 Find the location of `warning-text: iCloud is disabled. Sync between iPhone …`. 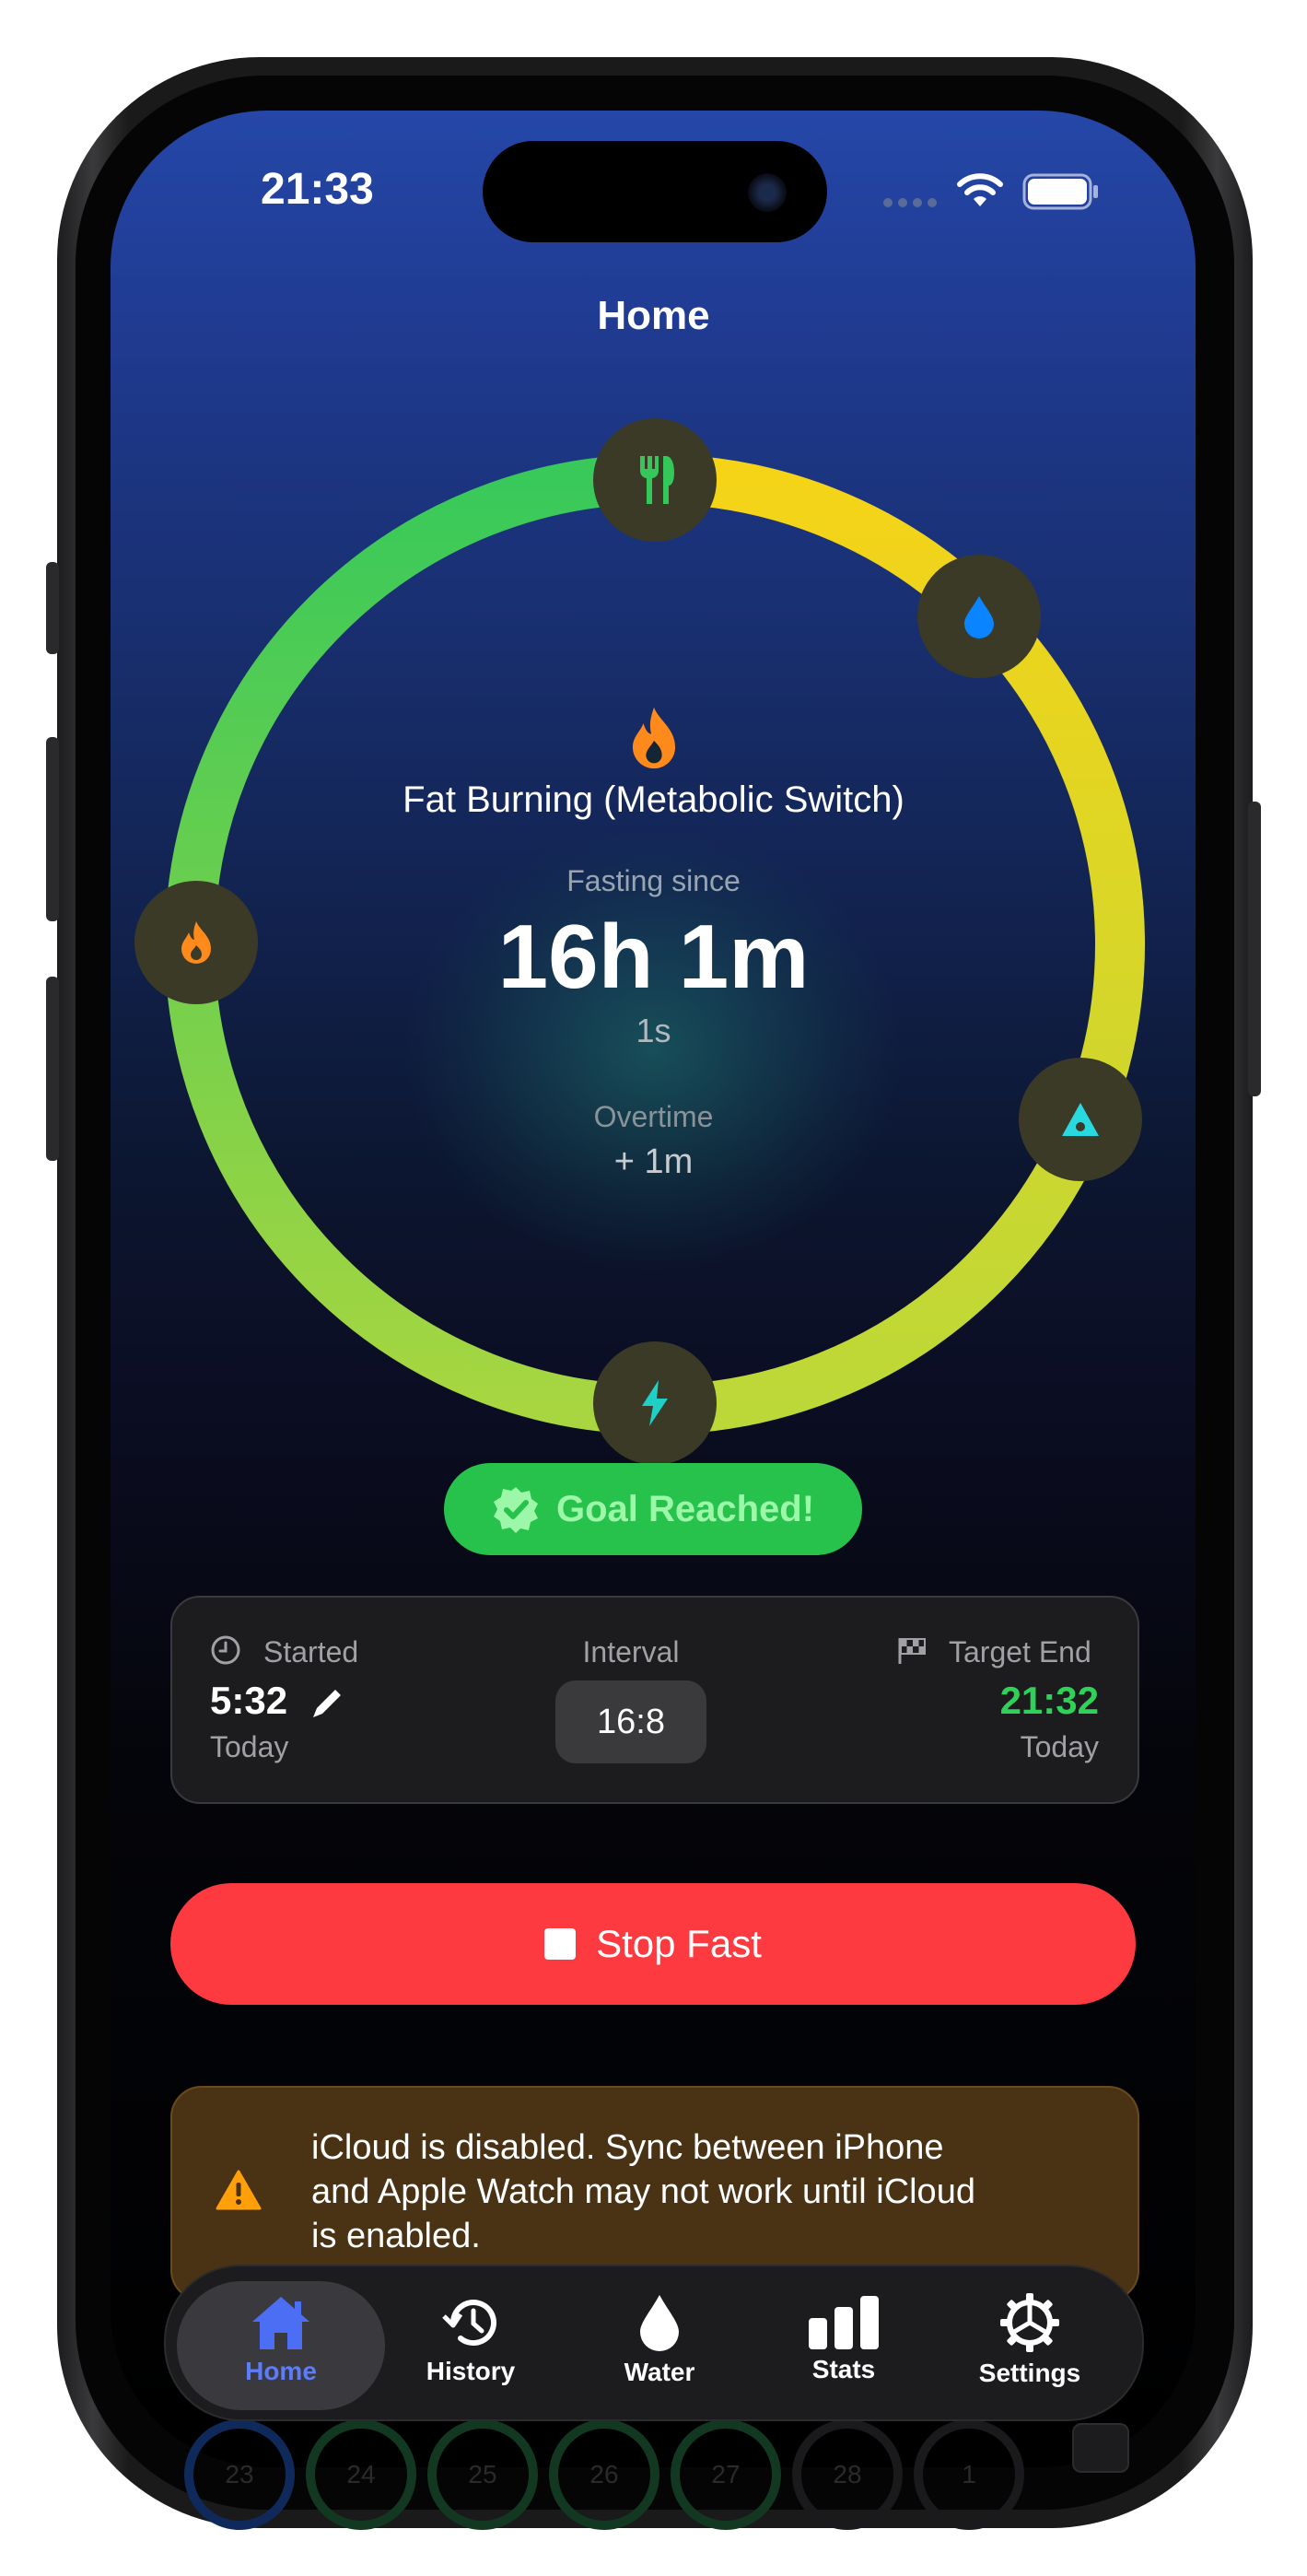

warning-text: iCloud is disabled. Sync between iPhone … is located at coordinates (643, 2191).